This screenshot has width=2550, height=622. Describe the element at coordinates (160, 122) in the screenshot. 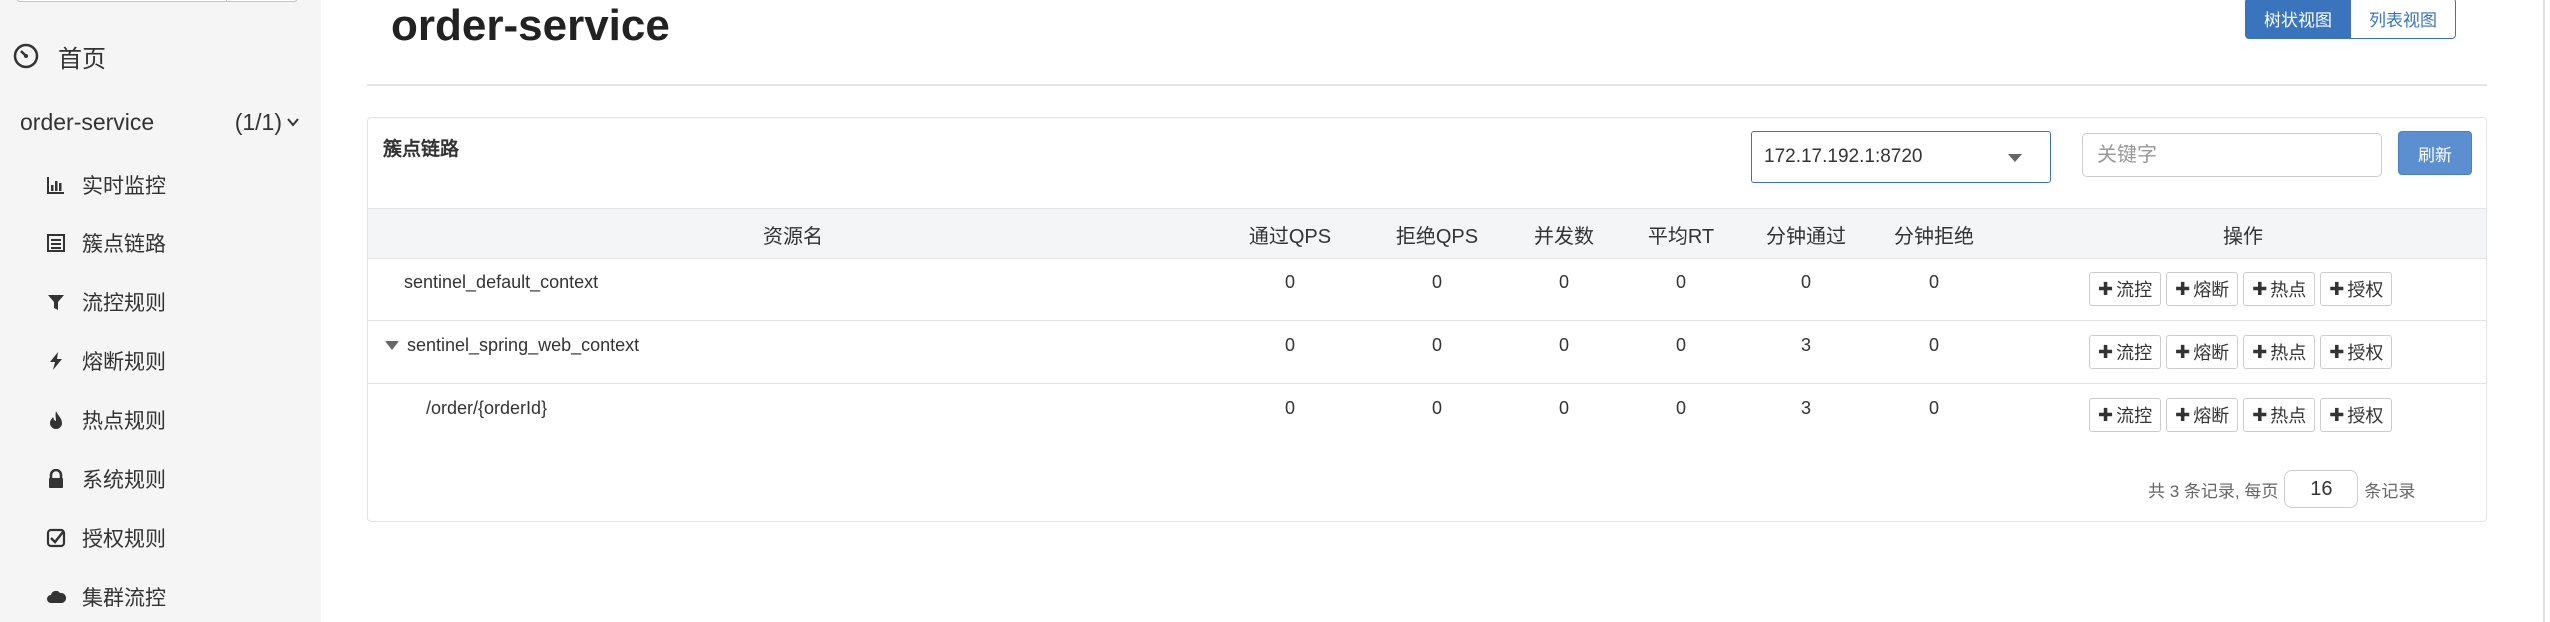

I see `sidebar-app-order-service: order-service (1/1)` at that location.